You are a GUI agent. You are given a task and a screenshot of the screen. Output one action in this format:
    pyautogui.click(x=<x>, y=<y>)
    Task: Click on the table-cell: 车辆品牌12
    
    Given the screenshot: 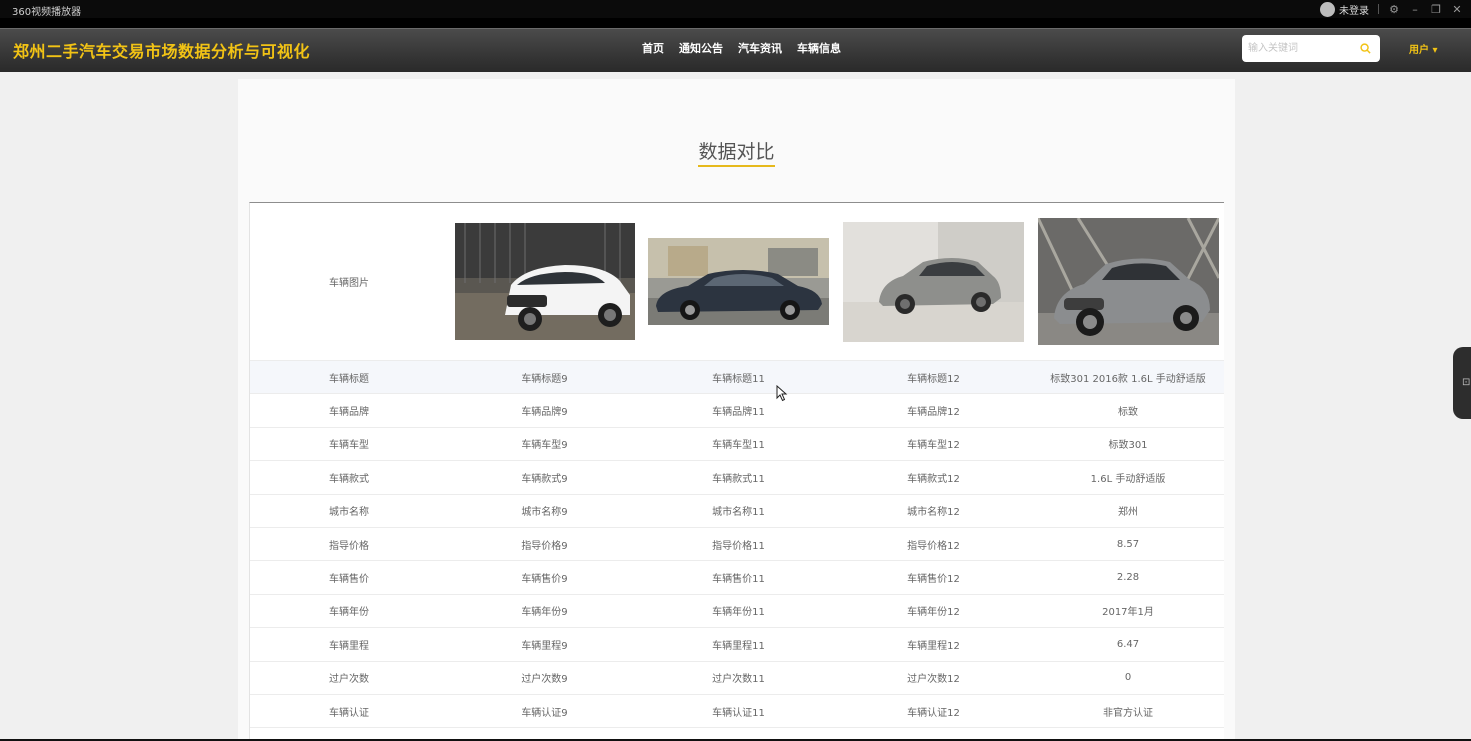 What is the action you would take?
    pyautogui.click(x=933, y=413)
    